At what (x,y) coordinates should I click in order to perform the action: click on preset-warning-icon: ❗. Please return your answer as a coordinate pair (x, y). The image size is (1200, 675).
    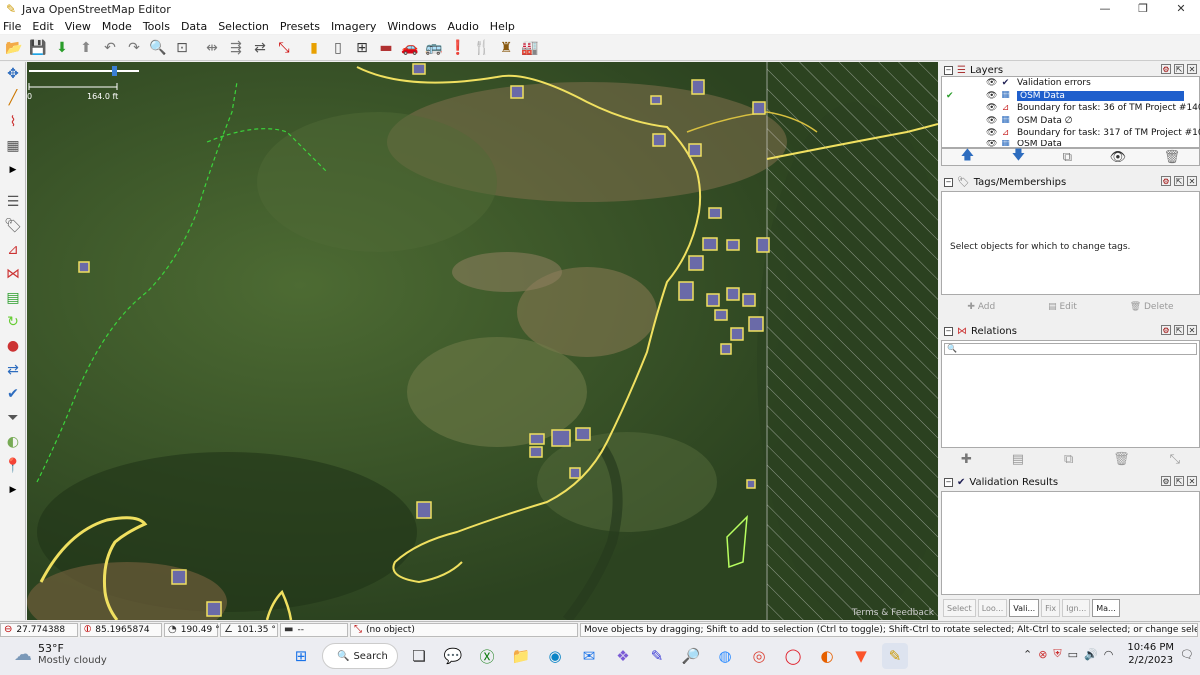
    Looking at the image, I should click on (458, 48).